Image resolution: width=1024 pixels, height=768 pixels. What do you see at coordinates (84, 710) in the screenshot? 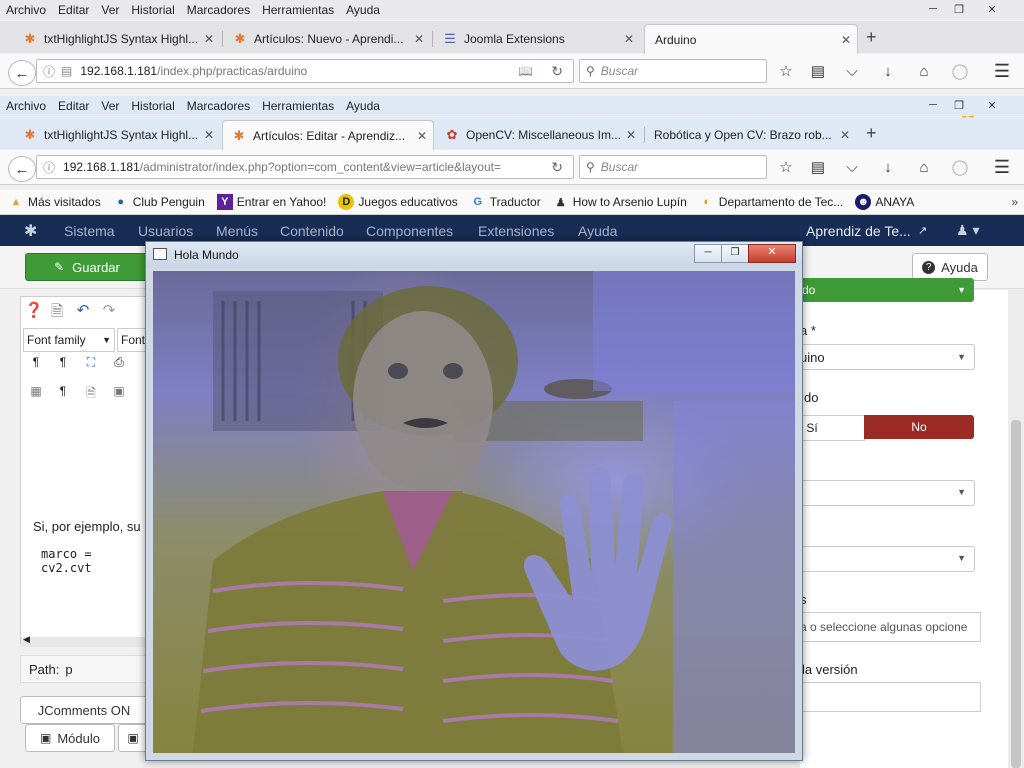
I see `jcomments-button: JComments ON` at bounding box center [84, 710].